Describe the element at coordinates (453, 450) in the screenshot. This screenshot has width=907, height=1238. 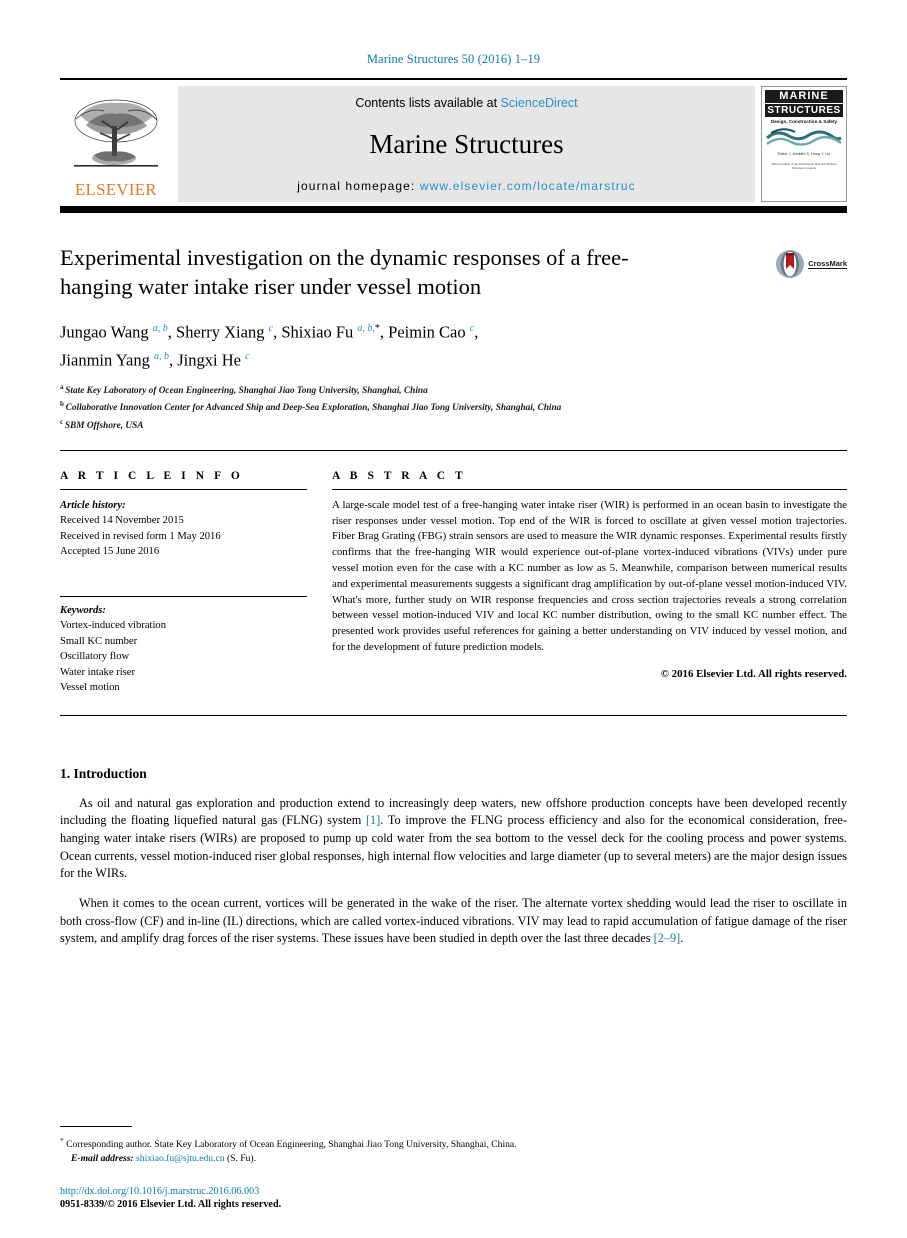
I see `info-divider-top` at that location.